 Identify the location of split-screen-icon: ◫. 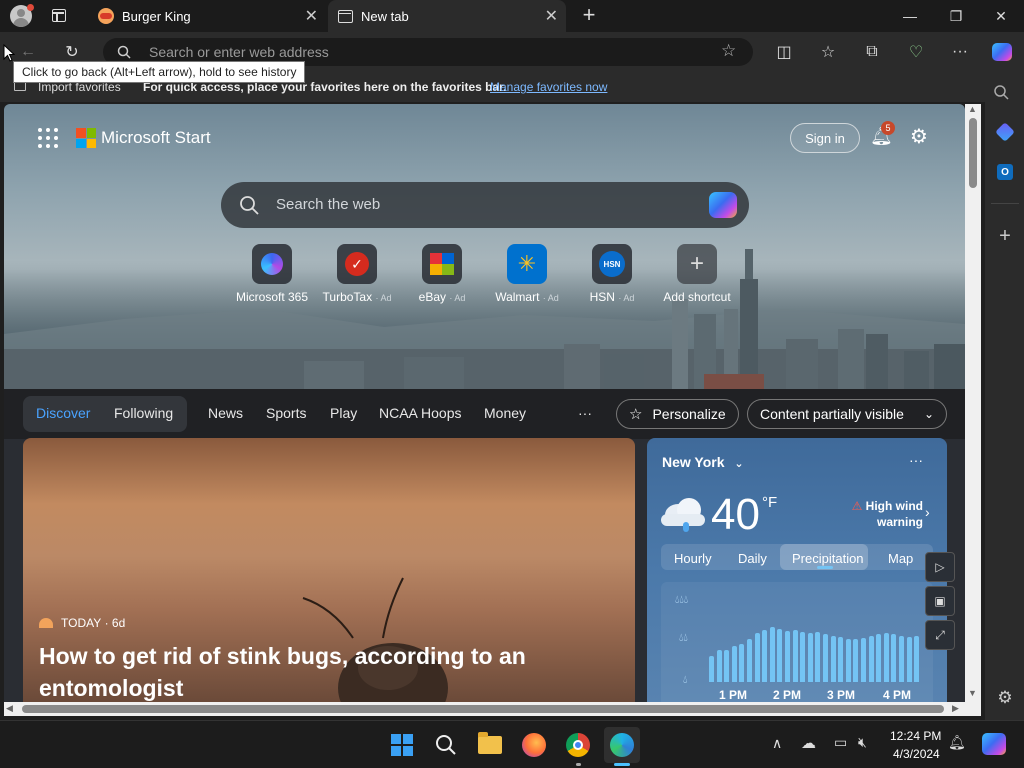
(784, 52).